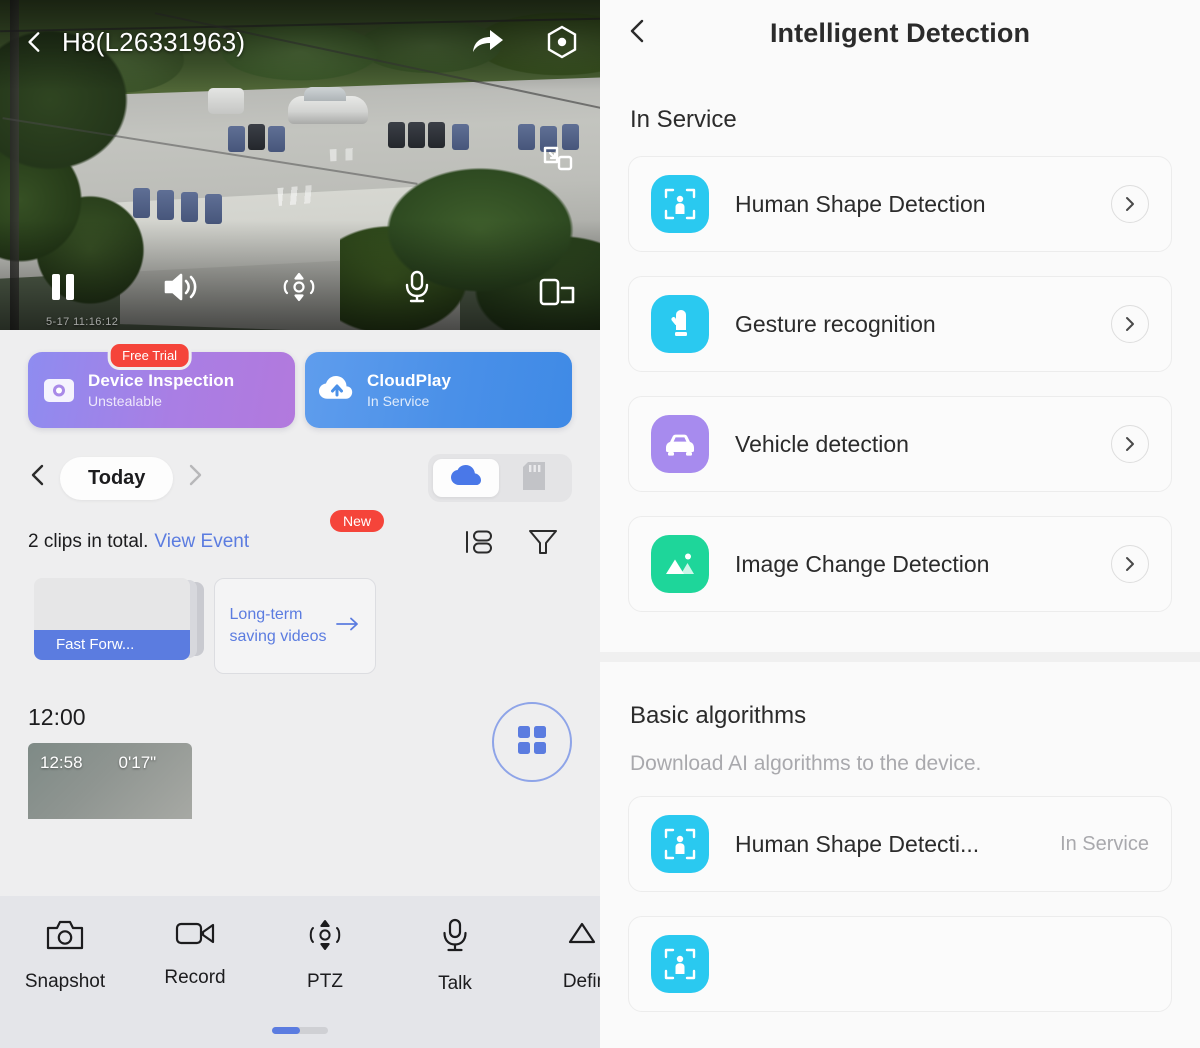 Image resolution: width=1200 pixels, height=1048 pixels. I want to click on detection-item-human-shape: Human Shape Detection, so click(900, 204).